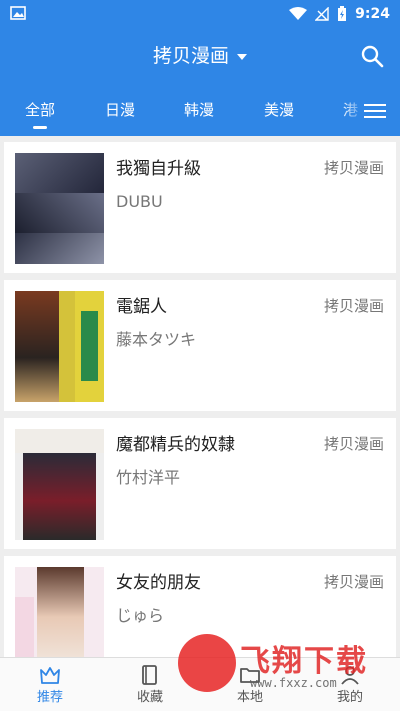  Describe the element at coordinates (322, 14) in the screenshot. I see `no-signal-icon` at that location.